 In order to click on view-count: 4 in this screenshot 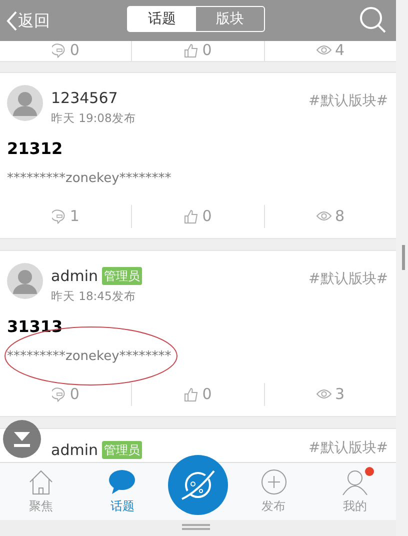, I will do `click(340, 50)`.